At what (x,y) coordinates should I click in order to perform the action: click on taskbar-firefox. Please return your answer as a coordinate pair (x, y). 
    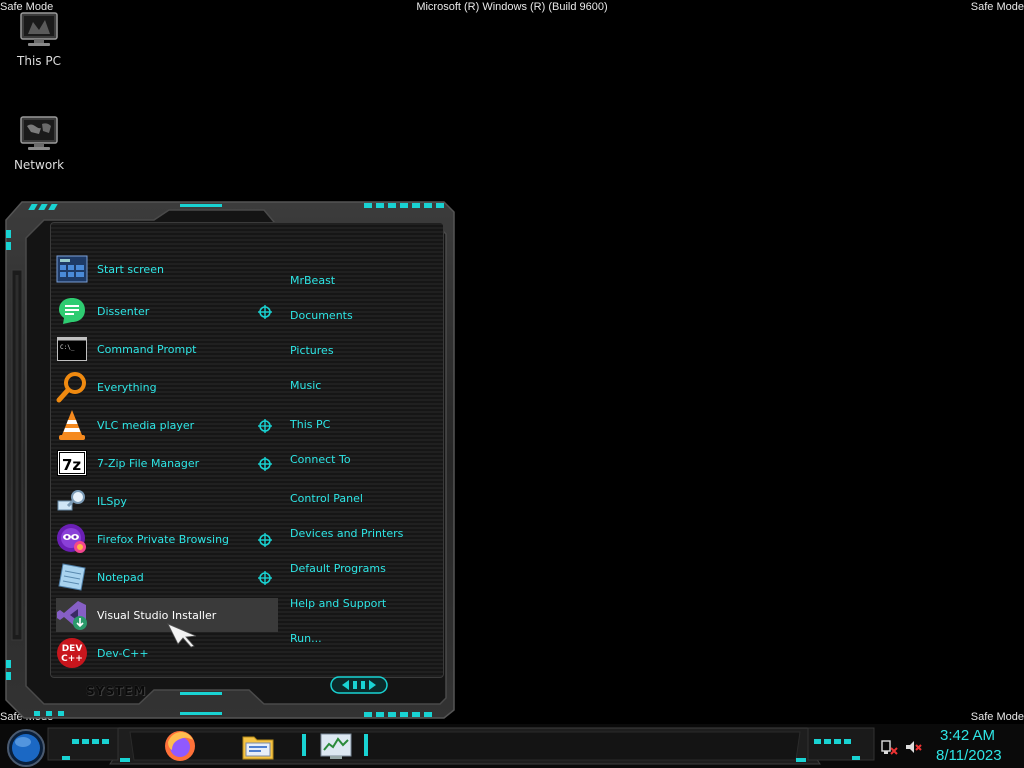
    Looking at the image, I should click on (182, 748).